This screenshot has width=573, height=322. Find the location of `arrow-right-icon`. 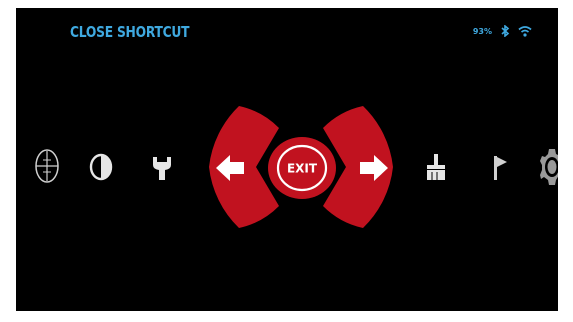

arrow-right-icon is located at coordinates (374, 168).